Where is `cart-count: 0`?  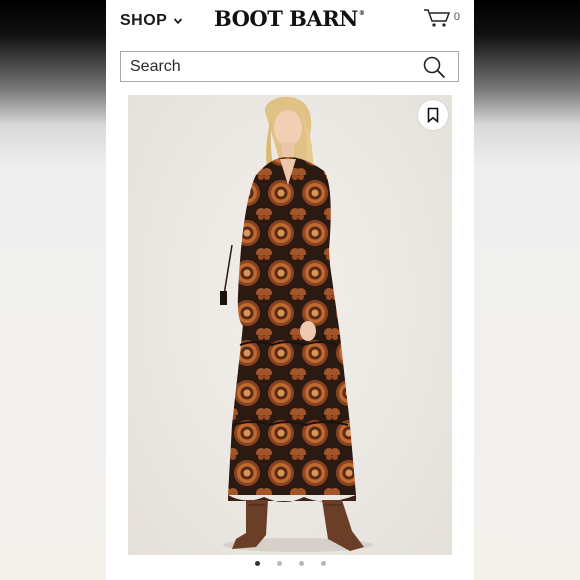 cart-count: 0 is located at coordinates (456, 17).